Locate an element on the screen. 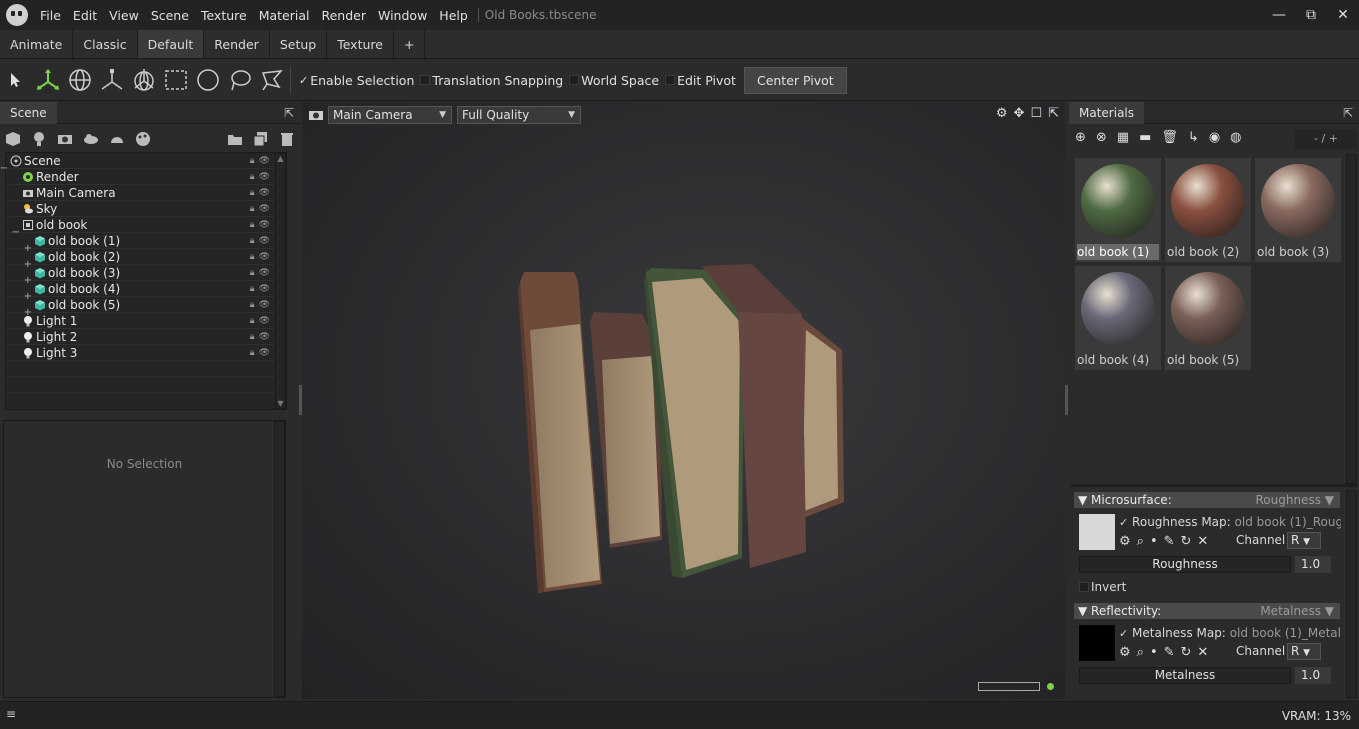 This screenshot has width=1359, height=729. tree-item-old-book: − old book 🔒︎👁︎ is located at coordinates (146, 227).